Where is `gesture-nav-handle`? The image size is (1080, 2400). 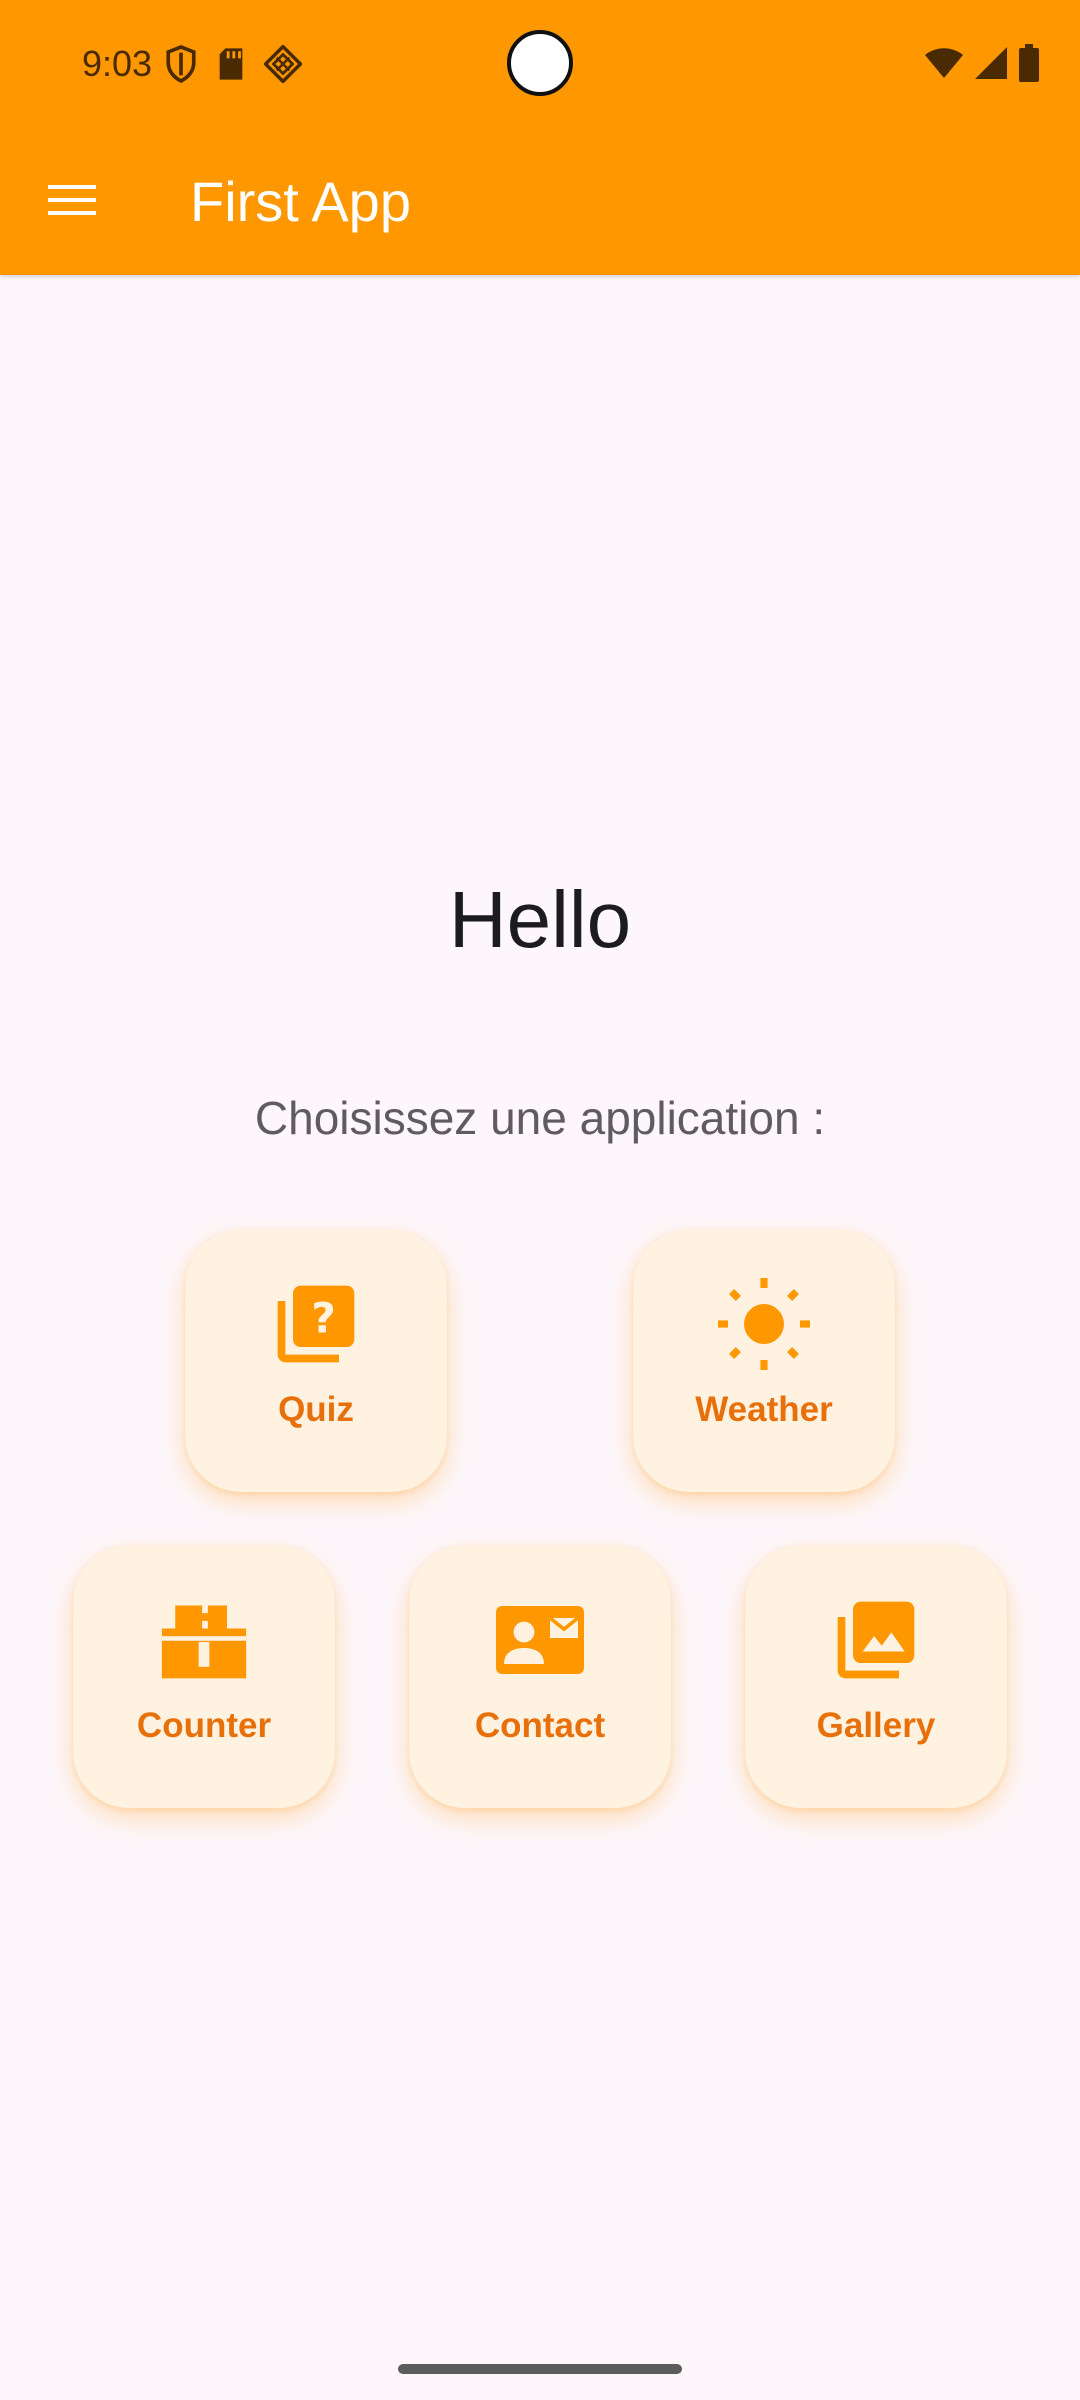
gesture-nav-handle is located at coordinates (540, 2369).